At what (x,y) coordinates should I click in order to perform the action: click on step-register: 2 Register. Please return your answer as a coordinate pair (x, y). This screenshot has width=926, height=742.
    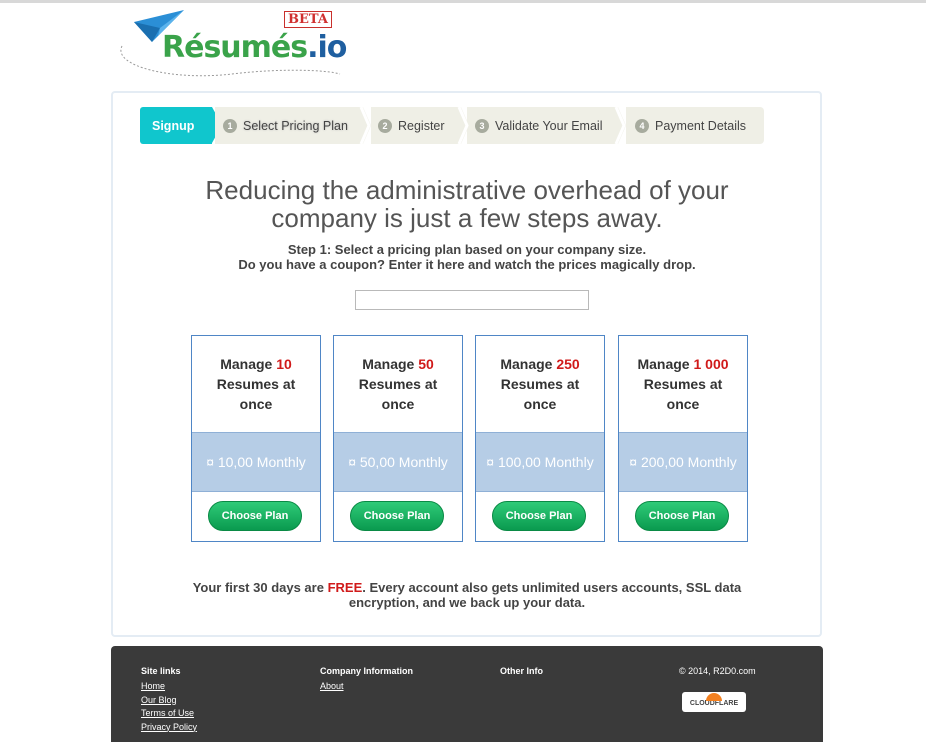
    Looking at the image, I should click on (416, 125).